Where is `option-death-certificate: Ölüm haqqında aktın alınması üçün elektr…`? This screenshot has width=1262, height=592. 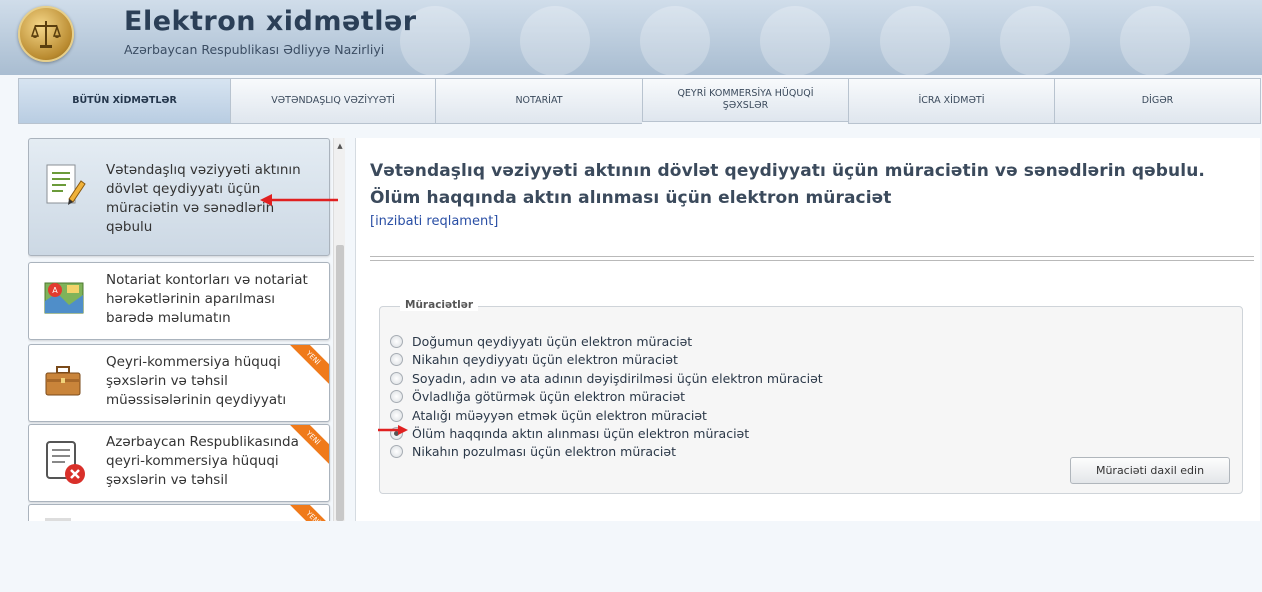 option-death-certificate: Ölüm haqqında aktın alınması üçün elektr… is located at coordinates (569, 433).